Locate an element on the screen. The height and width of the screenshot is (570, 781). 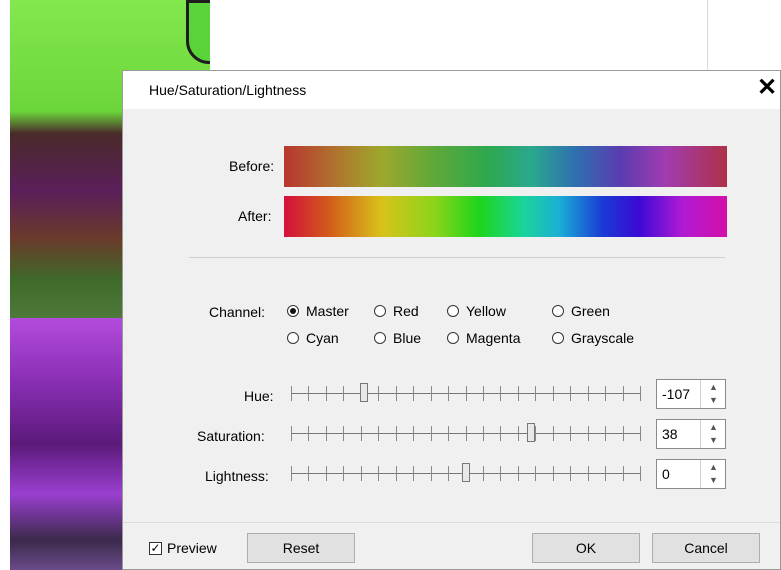
saturation-slider is located at coordinates (466, 433).